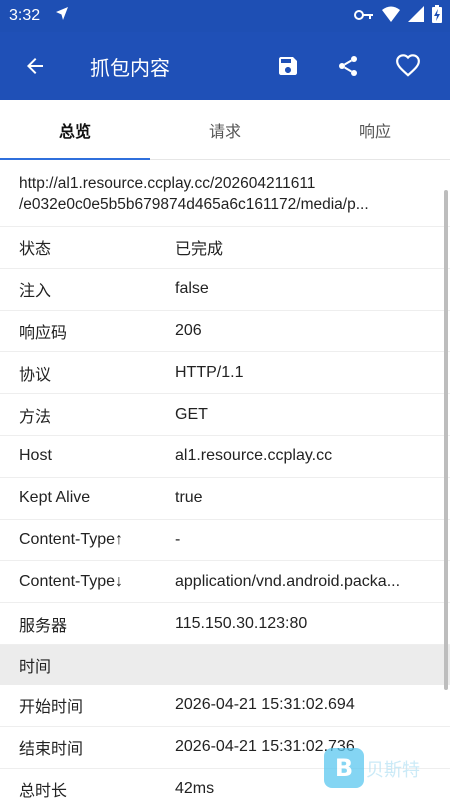 The image size is (450, 800). I want to click on row-status: 状态 已完成, so click(225, 248).